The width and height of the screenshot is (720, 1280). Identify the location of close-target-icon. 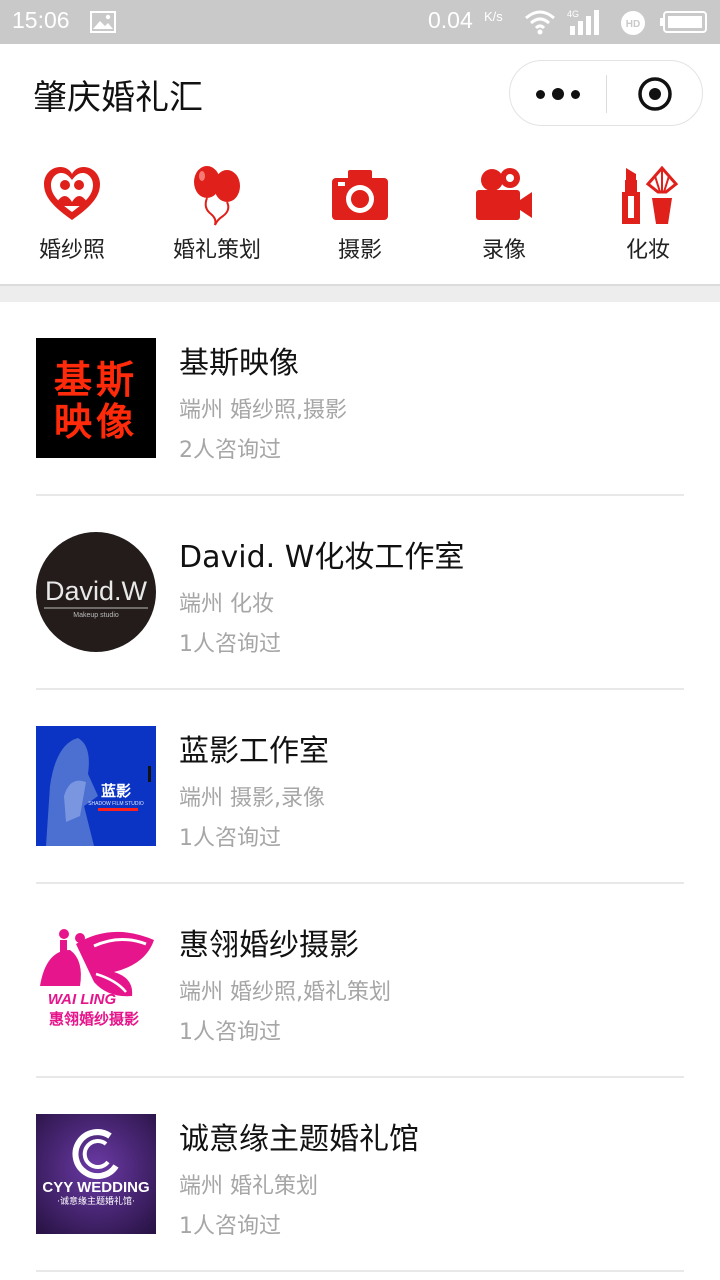
(655, 94).